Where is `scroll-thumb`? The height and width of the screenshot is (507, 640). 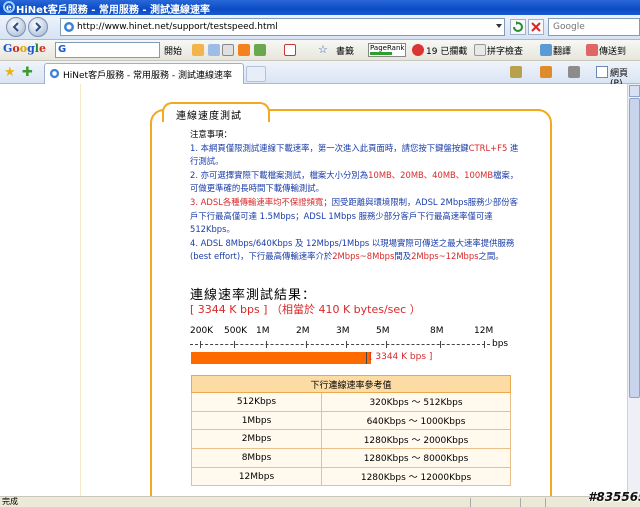 scroll-thumb is located at coordinates (634, 248).